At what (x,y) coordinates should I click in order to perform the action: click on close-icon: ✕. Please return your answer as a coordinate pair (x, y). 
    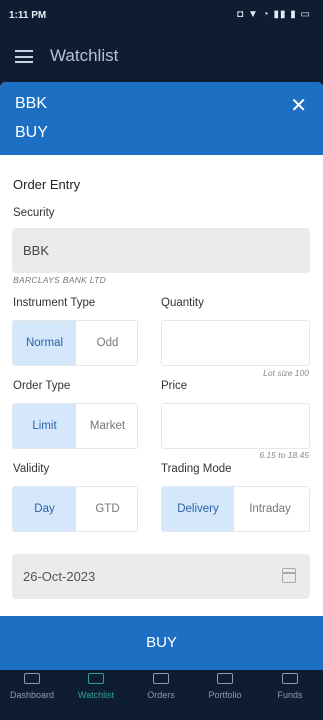
    Looking at the image, I should click on (298, 105).